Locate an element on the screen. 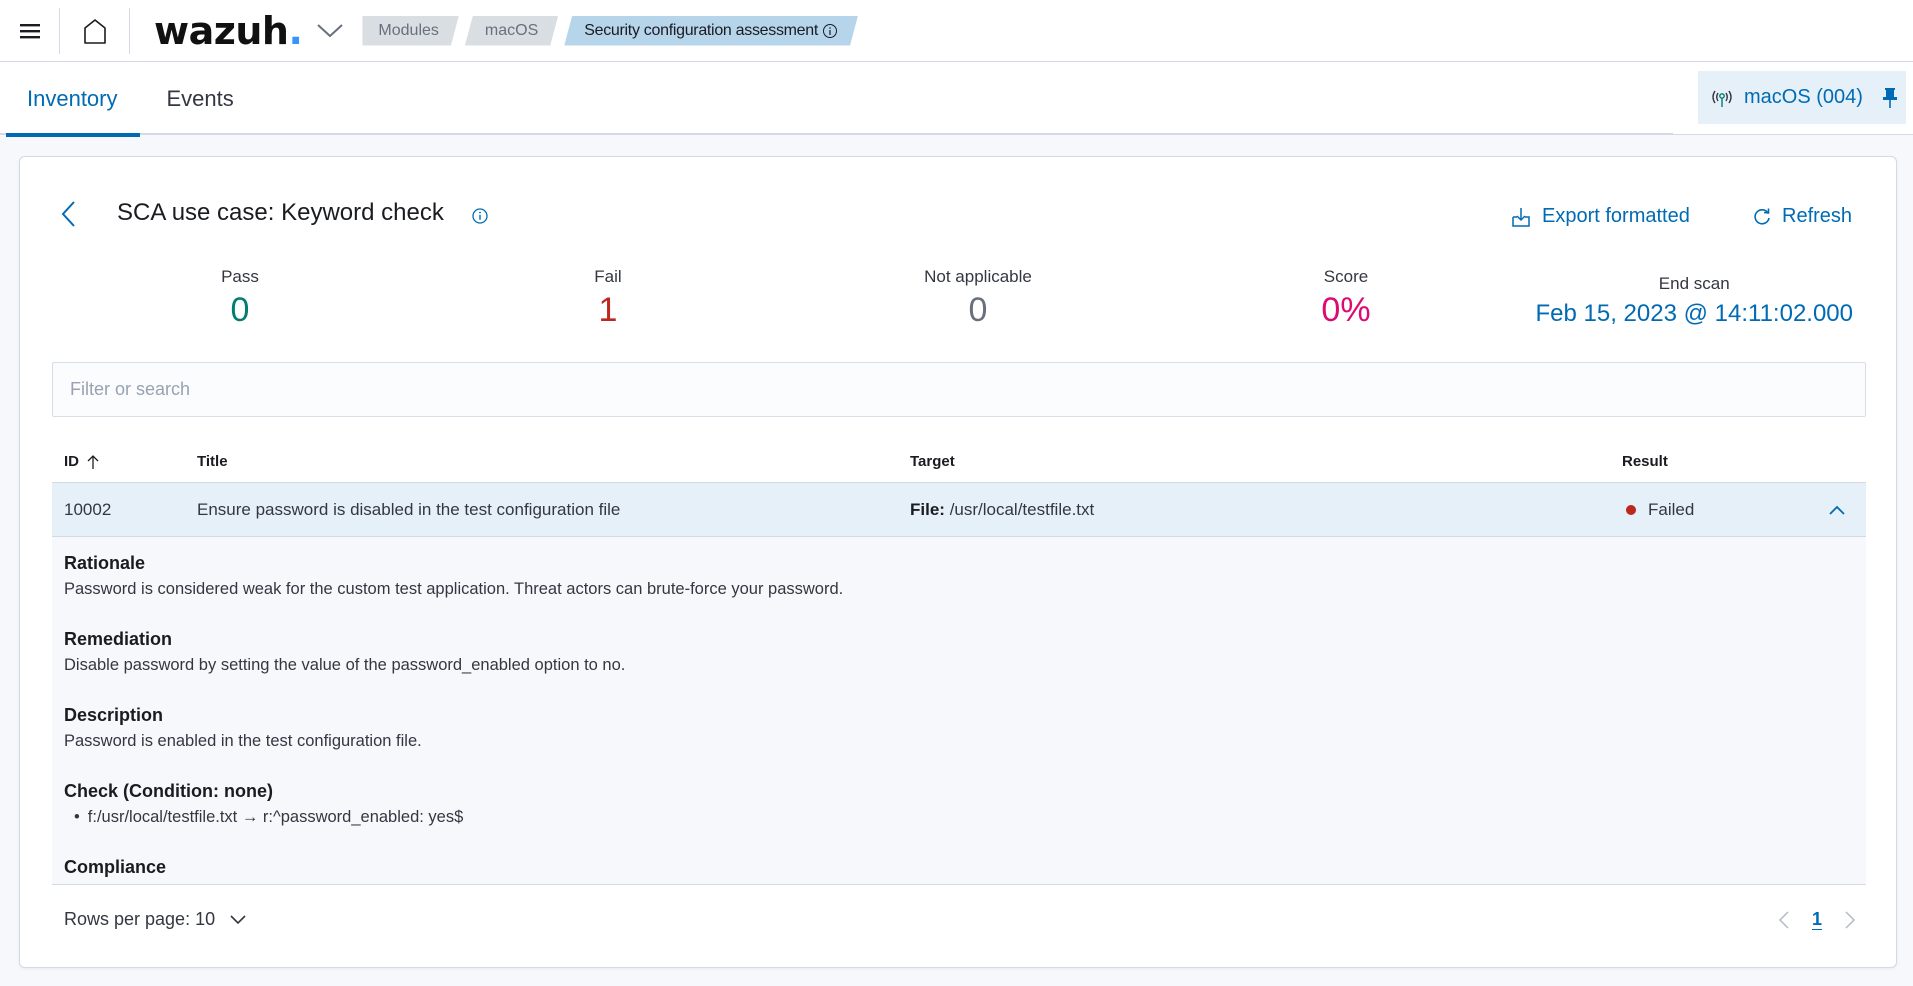 The height and width of the screenshot is (986, 1913). pin-button is located at coordinates (1890, 100).